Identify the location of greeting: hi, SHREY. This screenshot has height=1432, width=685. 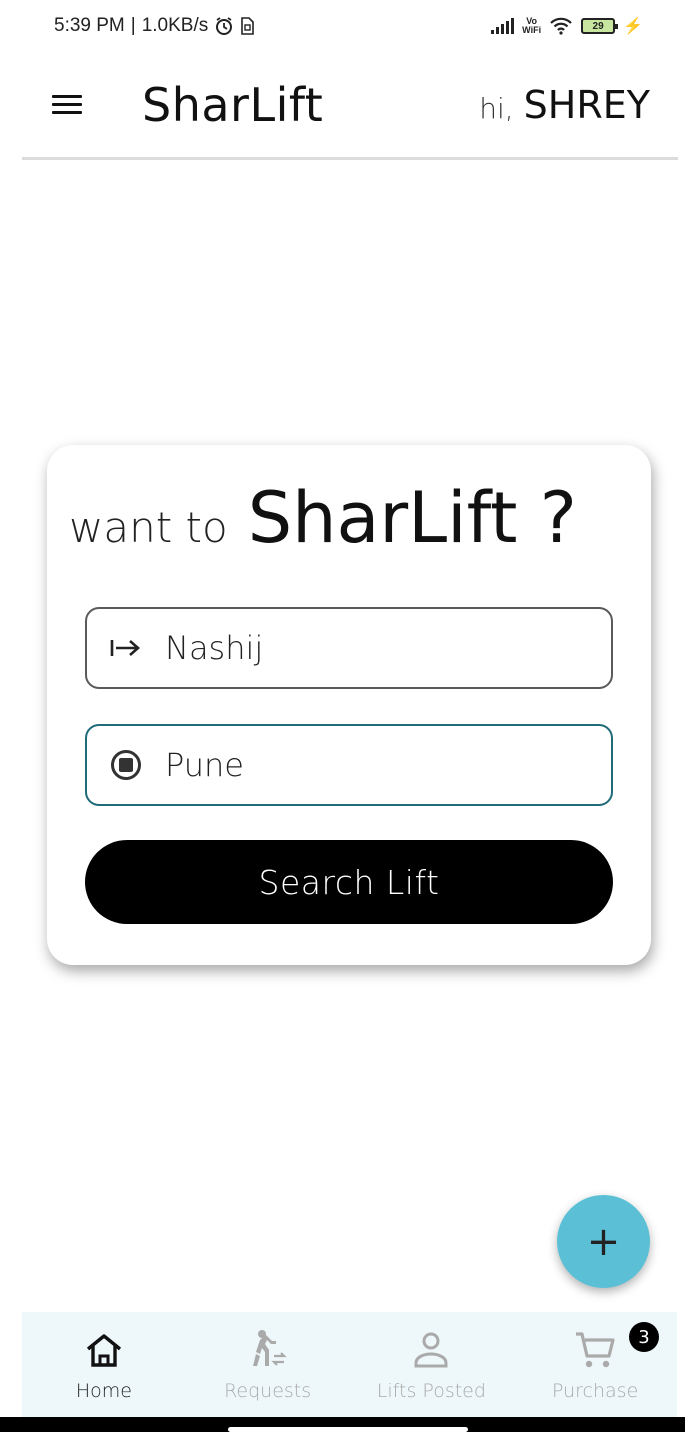
(564, 105).